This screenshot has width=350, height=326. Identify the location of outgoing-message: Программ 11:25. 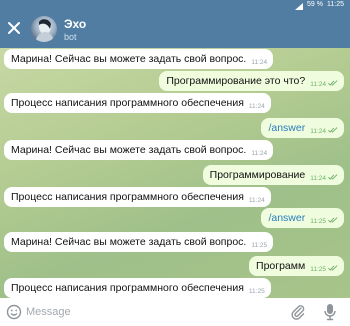
(296, 266).